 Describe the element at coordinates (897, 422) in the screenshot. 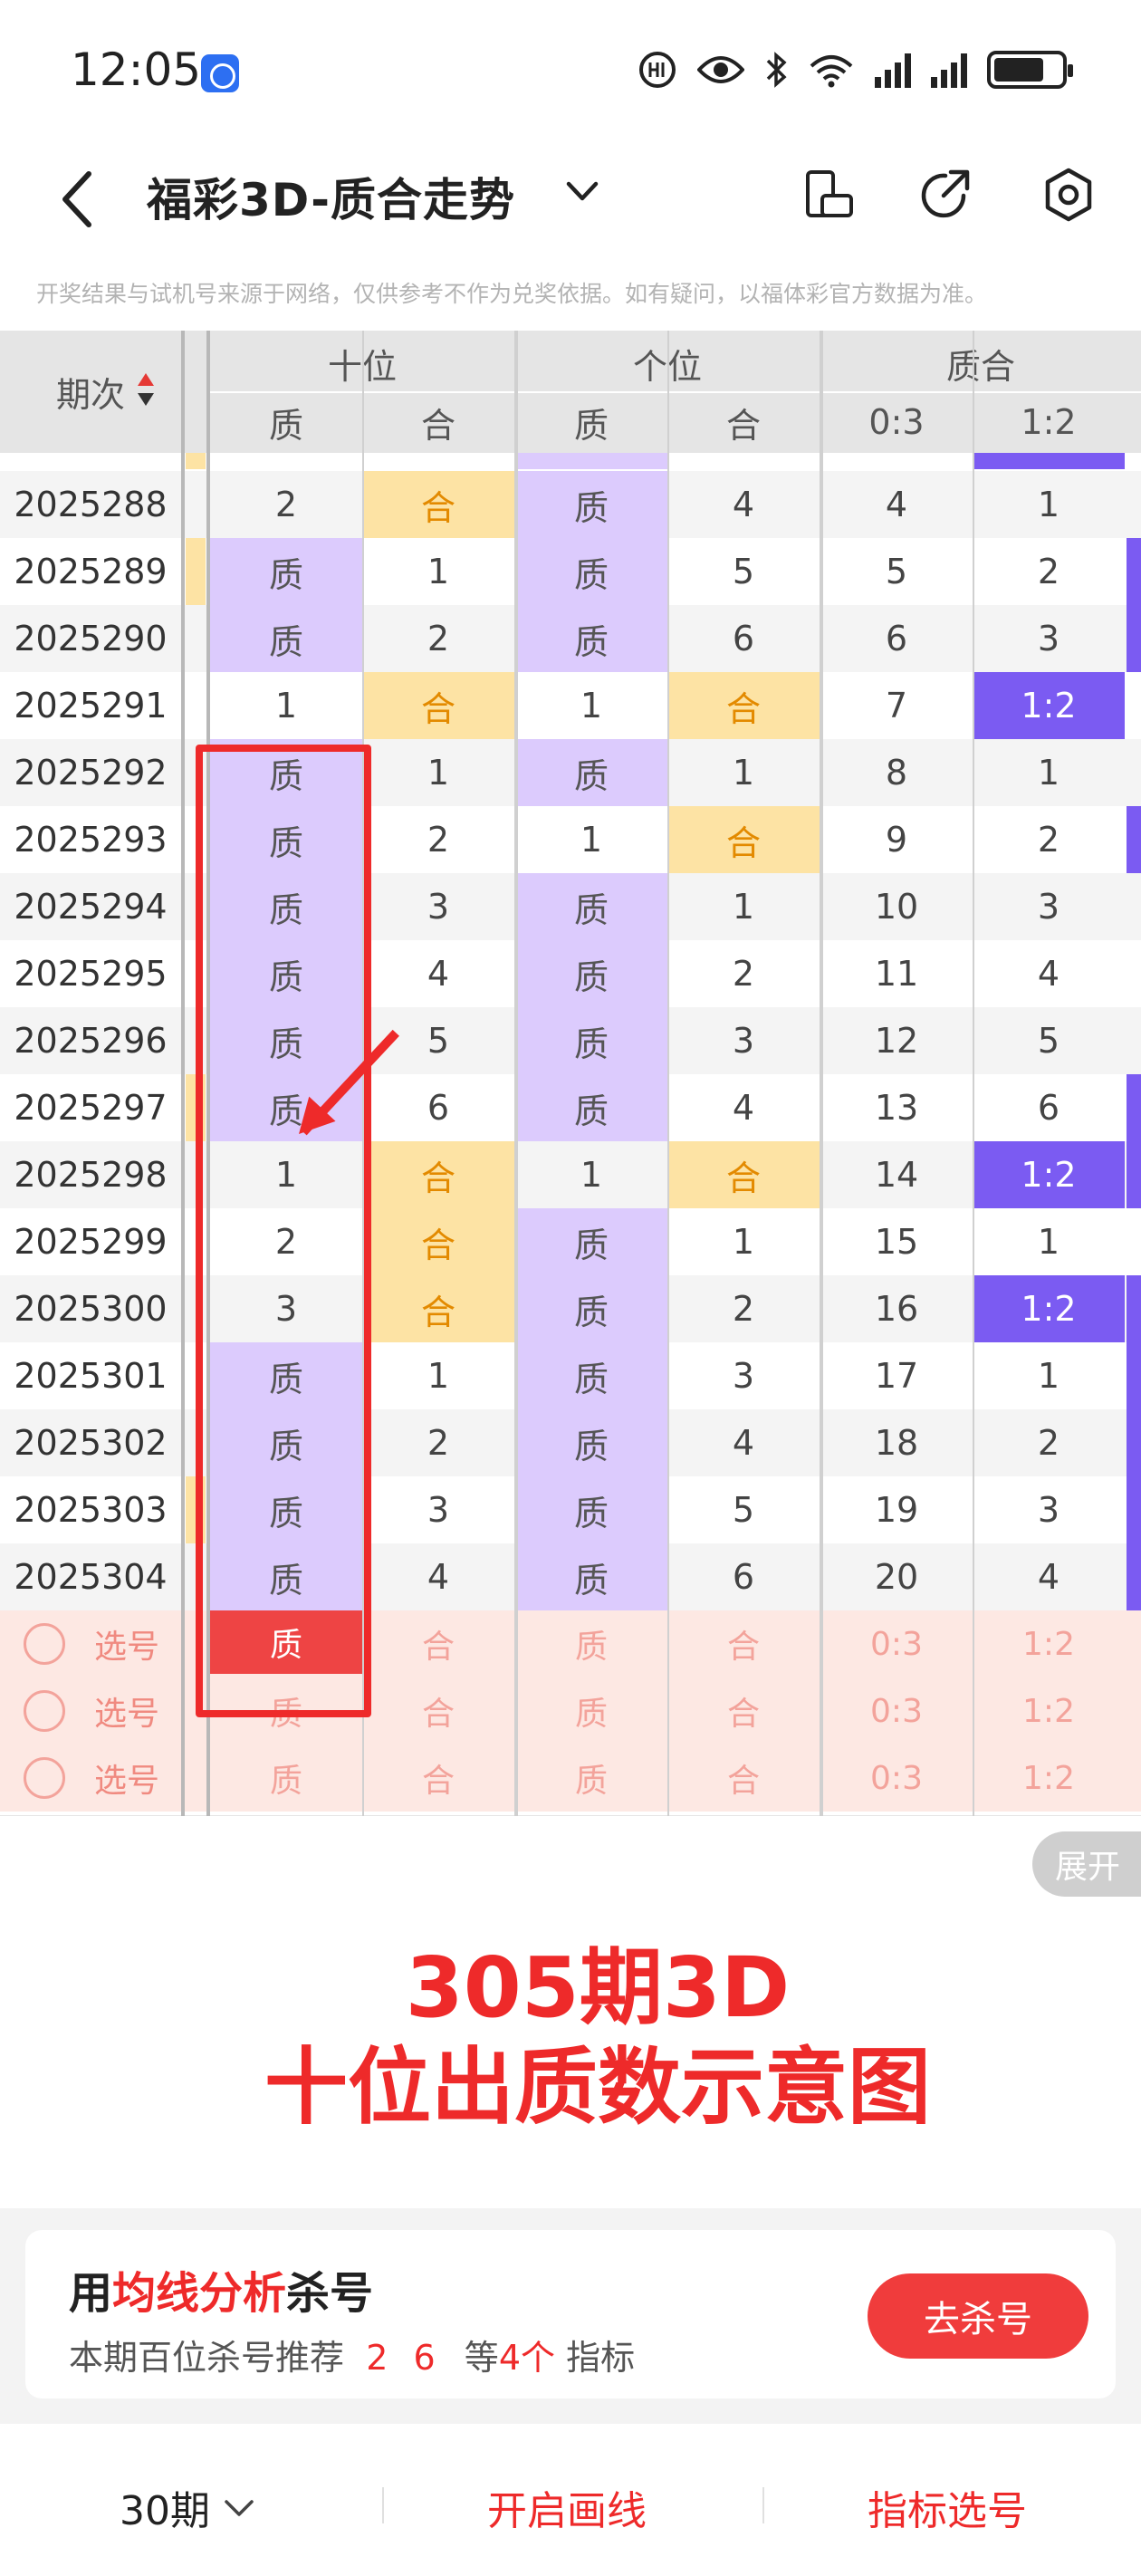

I see `sub-header: 0:3` at that location.